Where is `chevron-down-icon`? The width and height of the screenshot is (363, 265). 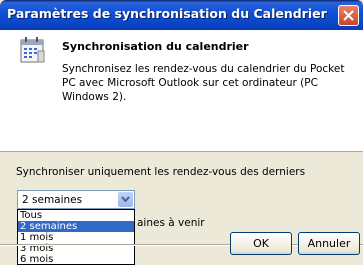 chevron-down-icon is located at coordinates (125, 199).